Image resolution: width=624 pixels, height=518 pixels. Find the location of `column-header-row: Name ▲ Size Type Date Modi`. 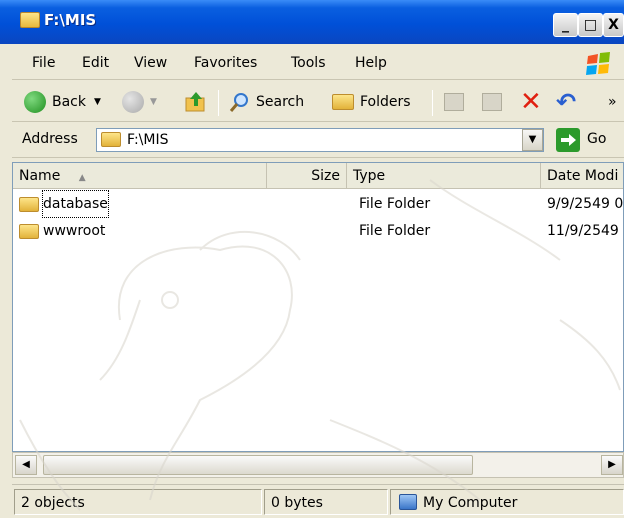

column-header-row: Name ▲ Size Type Date Modi is located at coordinates (318, 176).